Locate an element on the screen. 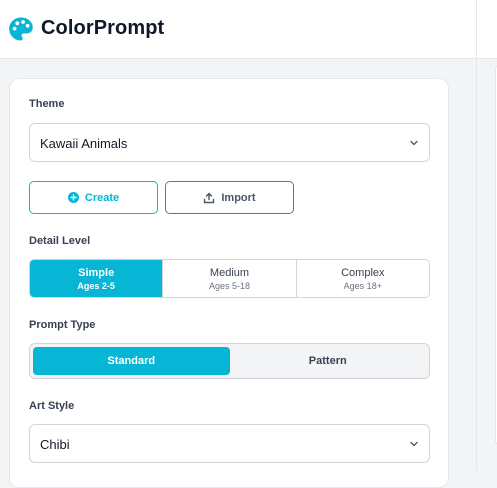  art-style-select-value: Chibi is located at coordinates (55, 444).